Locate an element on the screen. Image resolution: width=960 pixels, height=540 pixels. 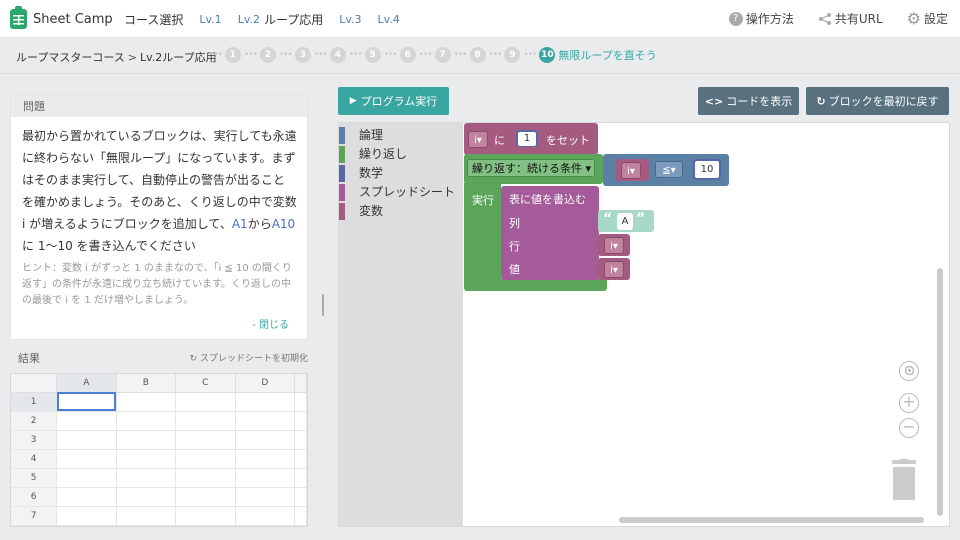
zoom-out-button: − is located at coordinates (909, 428).